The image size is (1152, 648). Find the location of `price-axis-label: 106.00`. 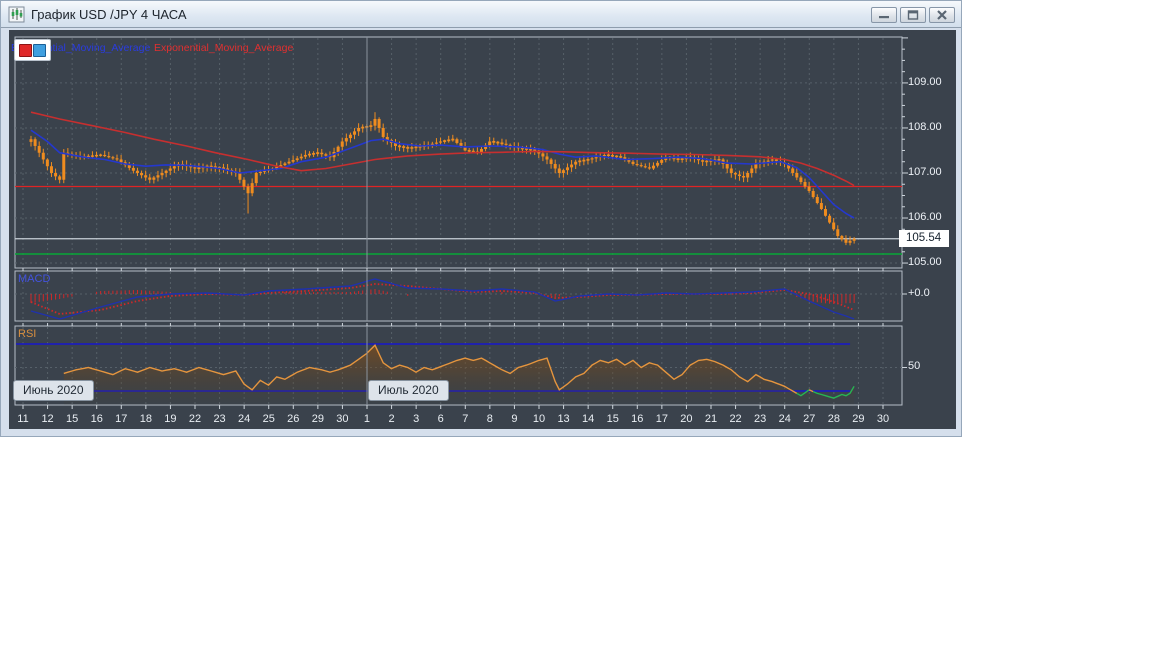

price-axis-label: 106.00 is located at coordinates (925, 217).